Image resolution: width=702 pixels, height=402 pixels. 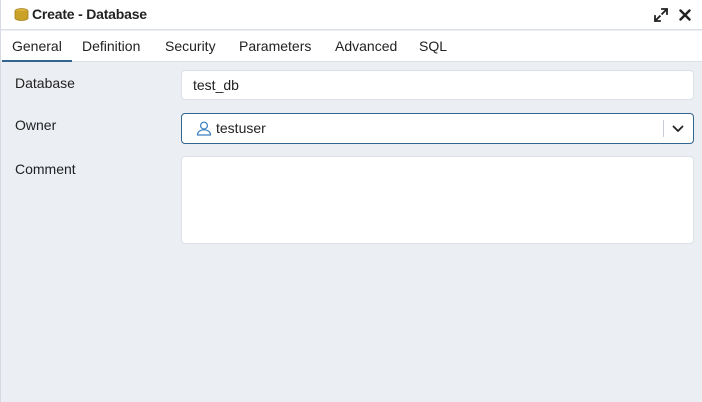 I want to click on tab-general: General, so click(x=37, y=46).